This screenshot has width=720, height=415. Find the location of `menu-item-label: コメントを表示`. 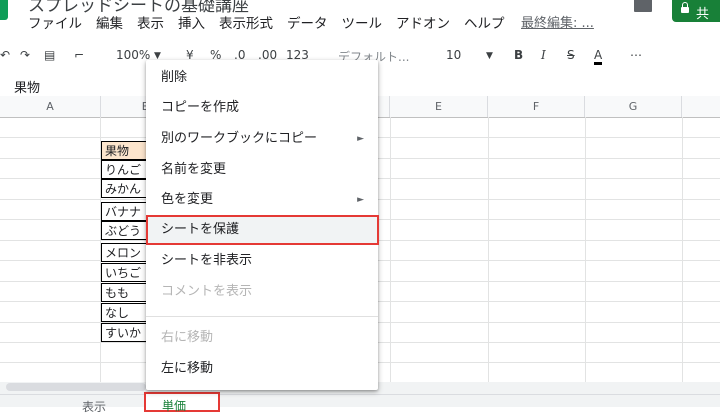

menu-item-label: コメントを表示 is located at coordinates (207, 291).